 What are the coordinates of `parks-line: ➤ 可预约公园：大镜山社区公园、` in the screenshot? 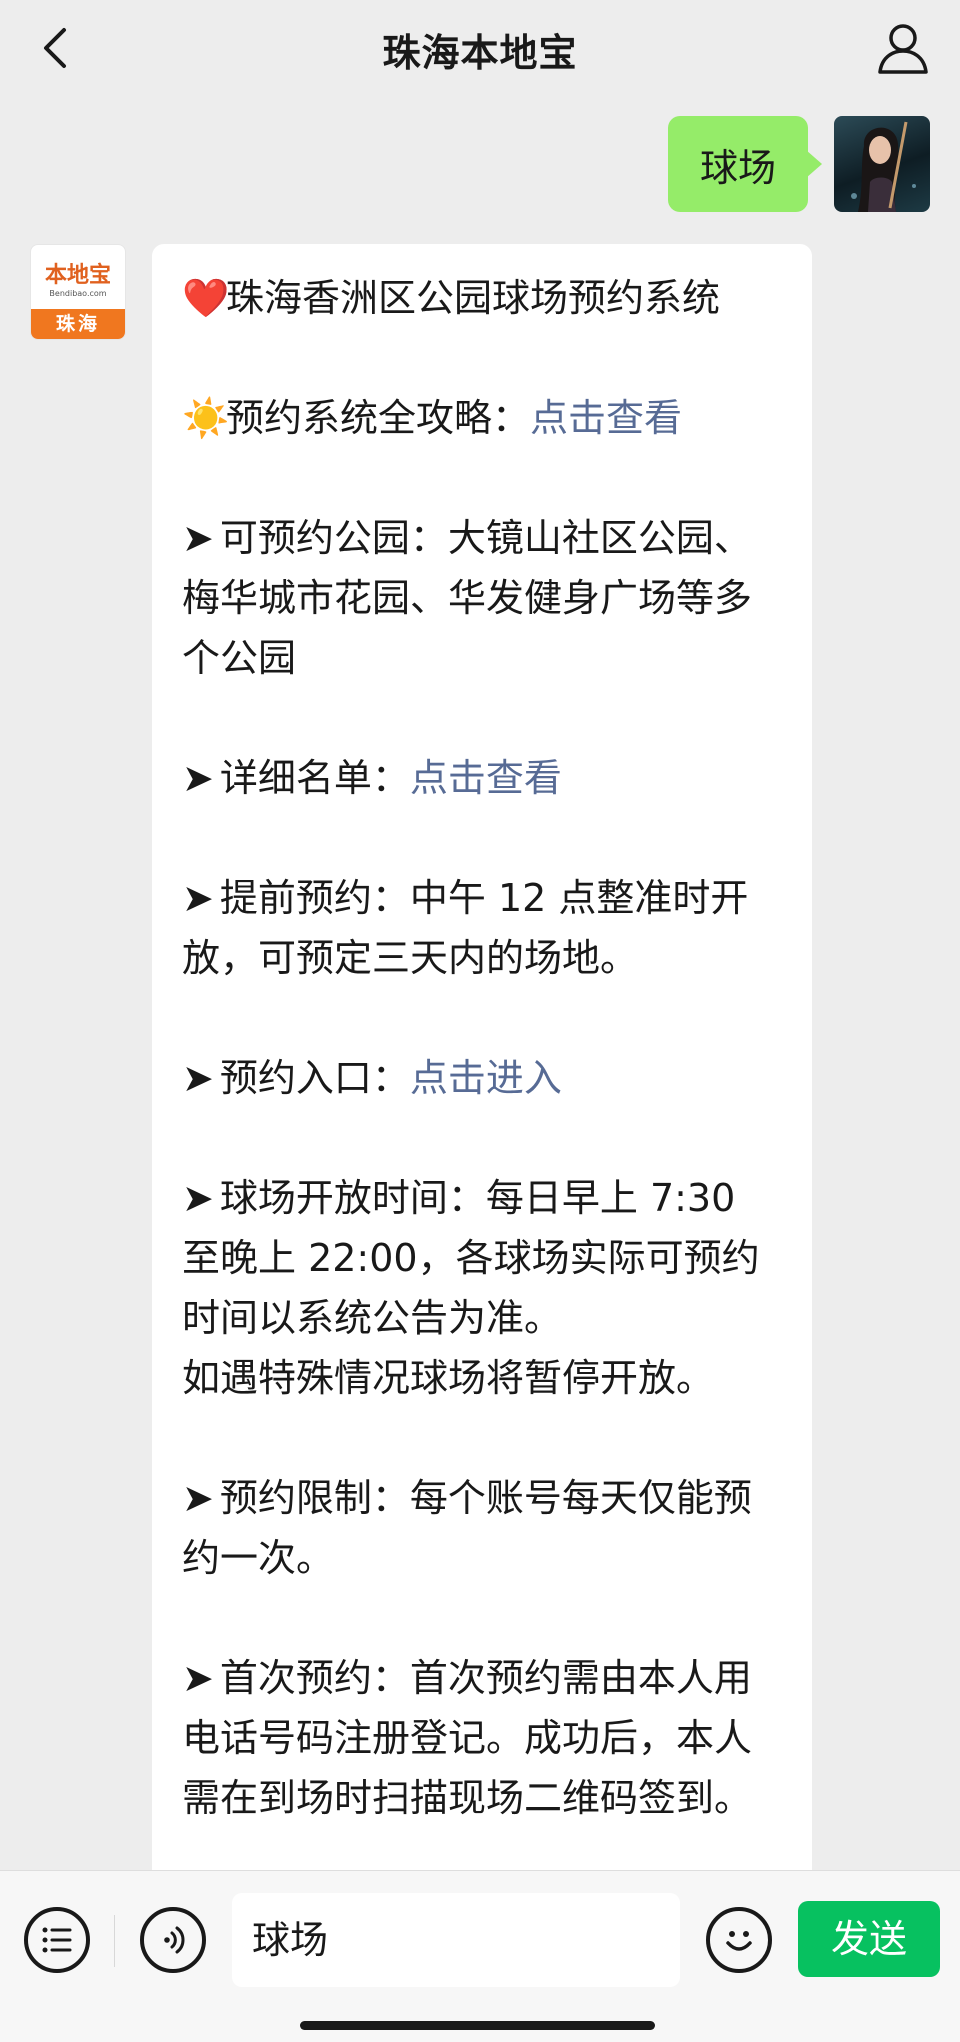 It's located at (482, 538).